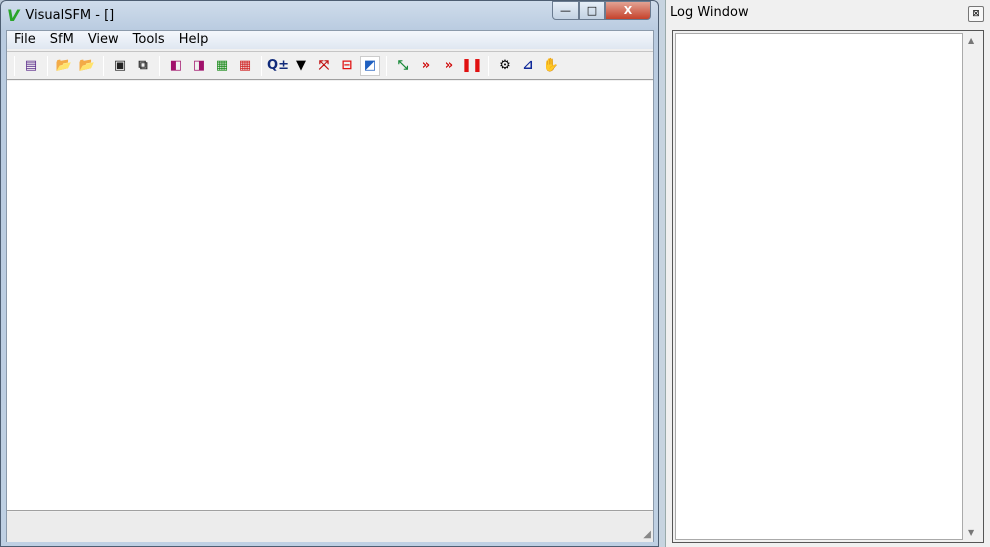 Image resolution: width=990 pixels, height=547 pixels. What do you see at coordinates (143, 66) in the screenshot?
I see `copy-icon: ⧉` at bounding box center [143, 66].